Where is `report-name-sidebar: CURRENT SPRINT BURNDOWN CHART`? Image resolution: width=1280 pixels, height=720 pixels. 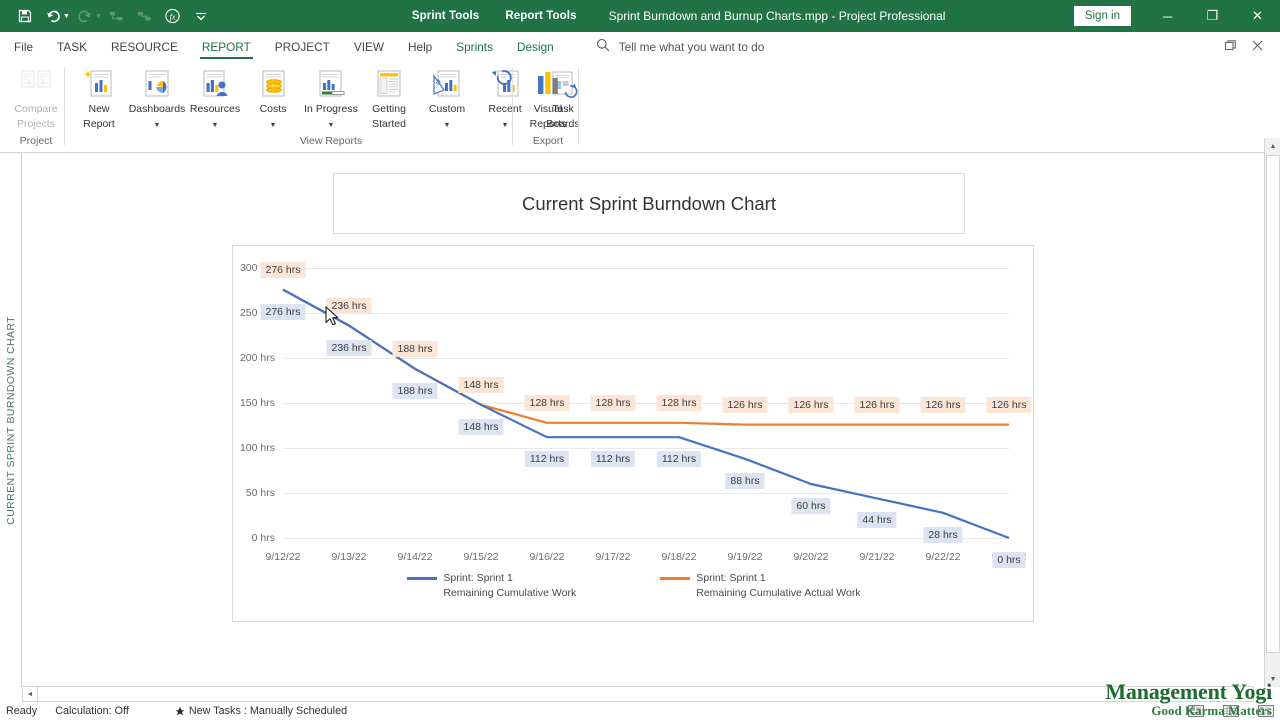
report-name-sidebar: CURRENT SPRINT BURNDOWN CHART is located at coordinates (11, 420).